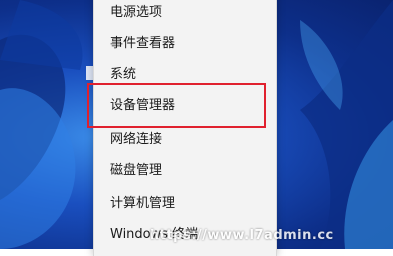 Image resolution: width=393 pixels, height=256 pixels. Describe the element at coordinates (136, 140) in the screenshot. I see `menu-item-network-connections: 网络连接` at that location.